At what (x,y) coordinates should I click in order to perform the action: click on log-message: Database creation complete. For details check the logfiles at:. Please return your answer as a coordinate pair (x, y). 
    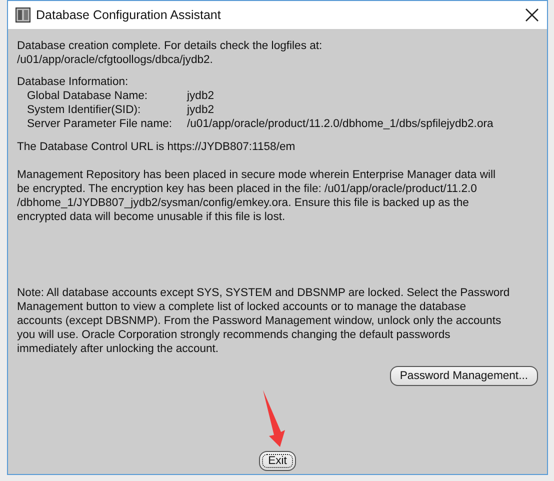
    Looking at the image, I should click on (170, 46).